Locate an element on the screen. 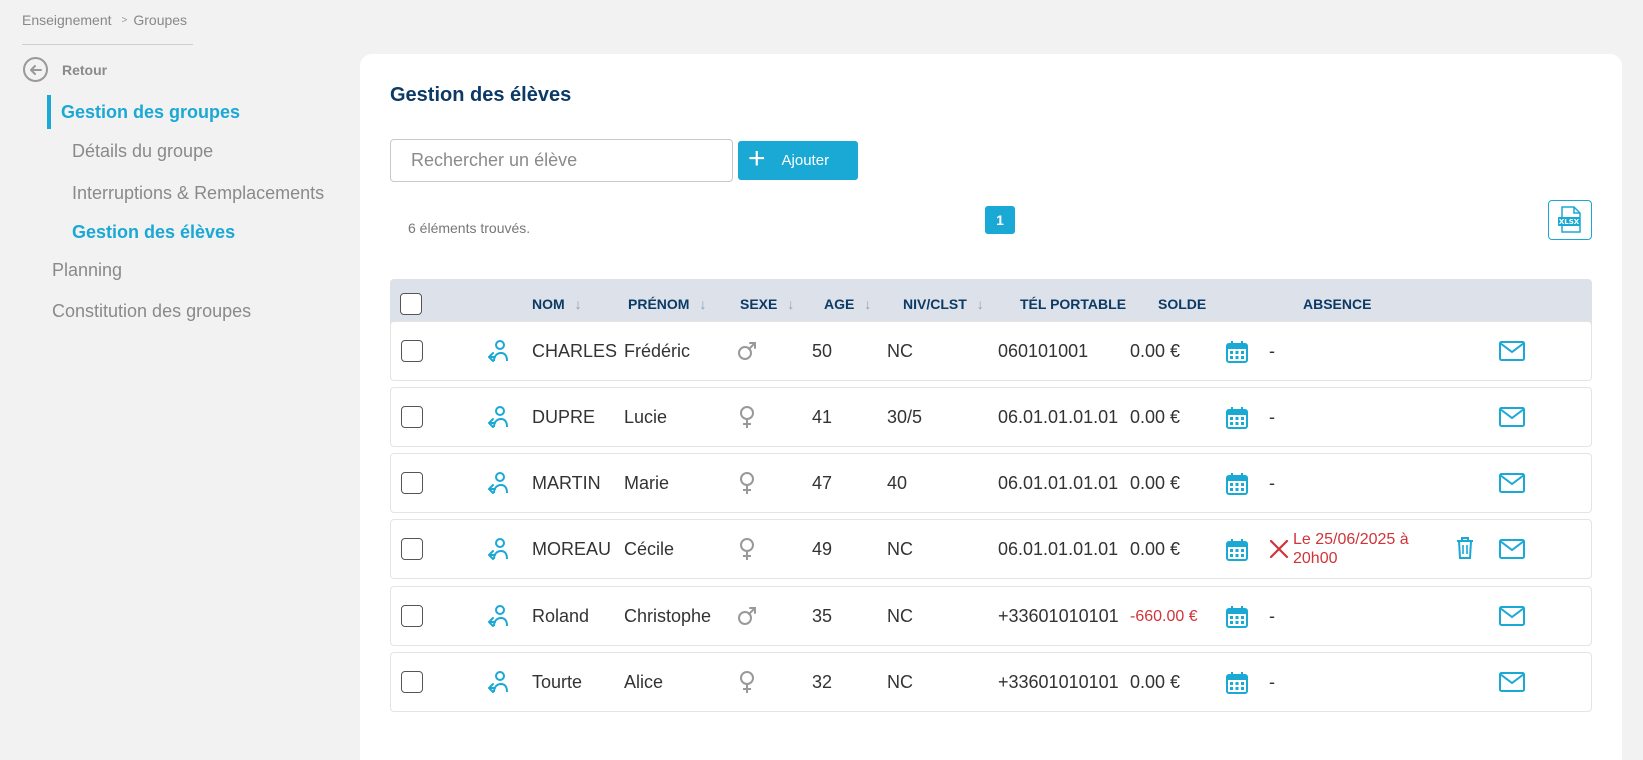  breadcrumb-divider is located at coordinates (107, 44).